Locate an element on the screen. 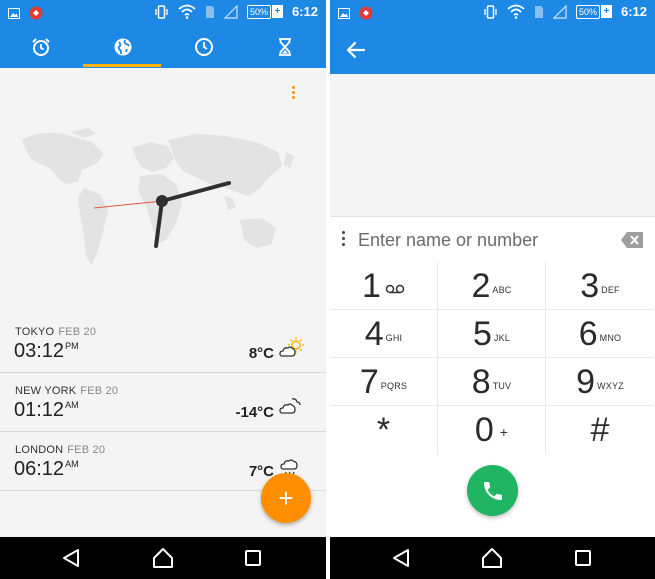  city-label: LONDON FEB 20 is located at coordinates (60, 450).